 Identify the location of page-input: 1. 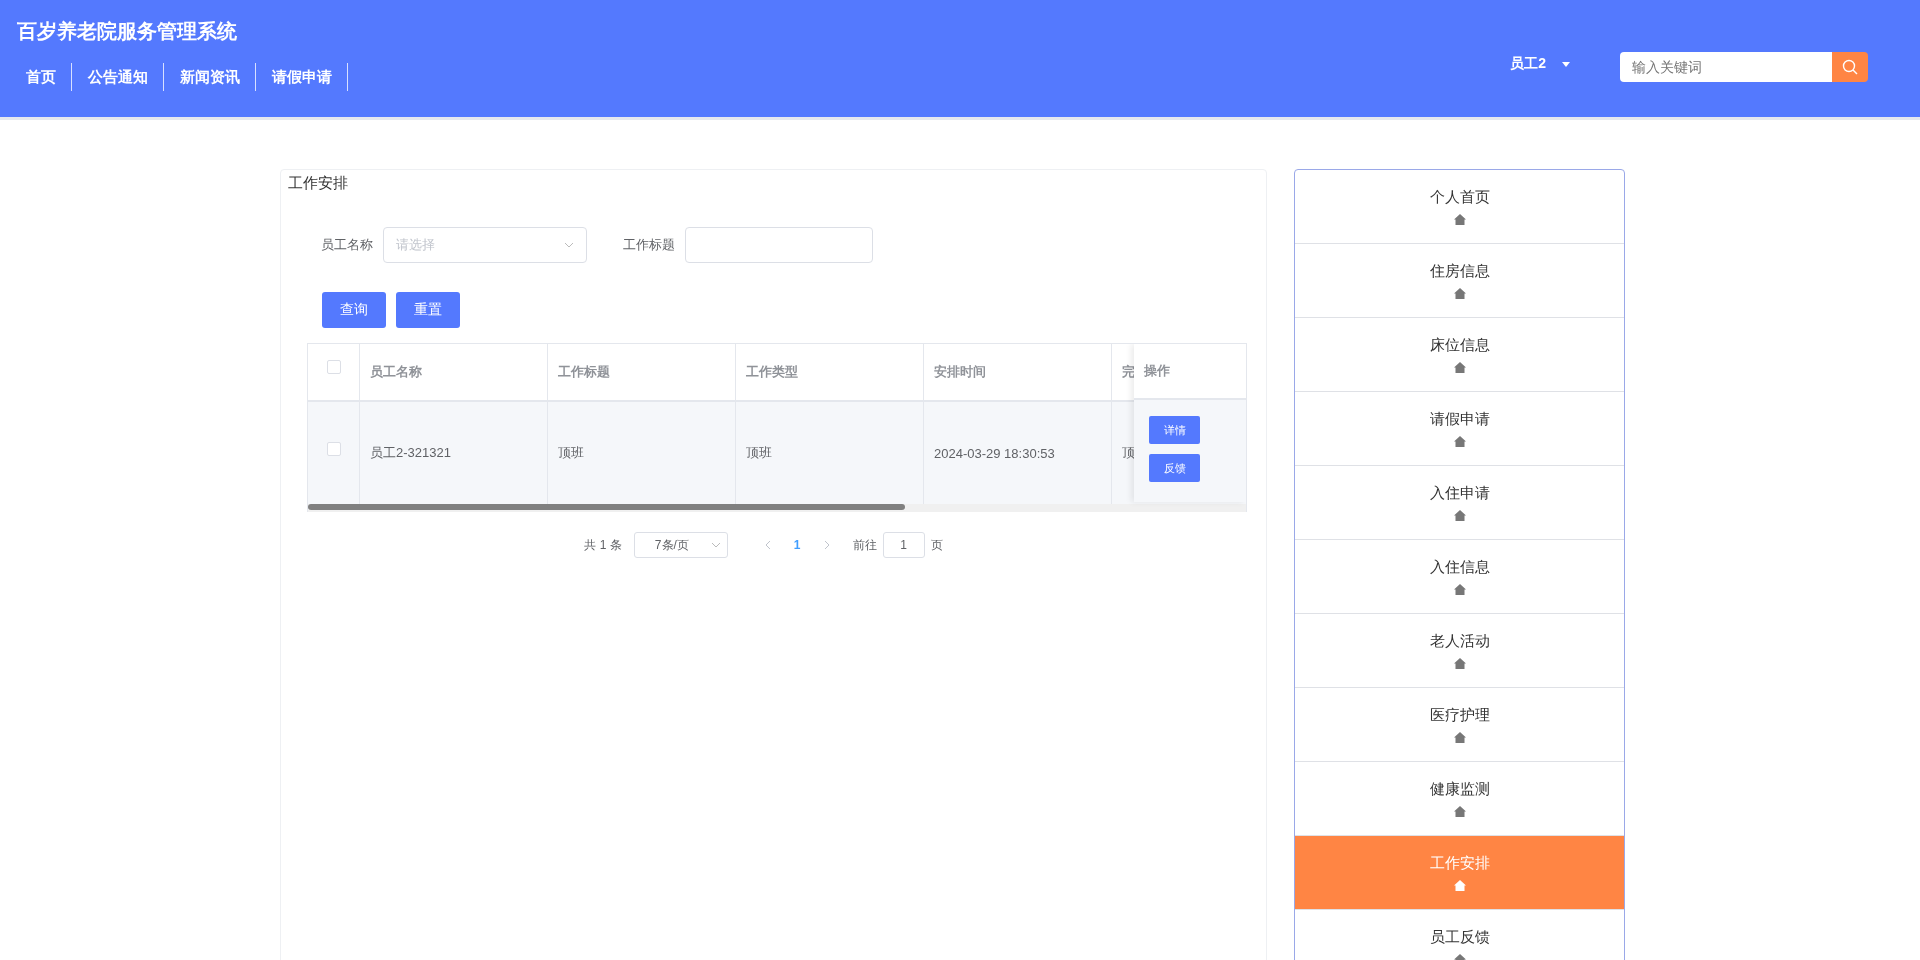
(903, 545).